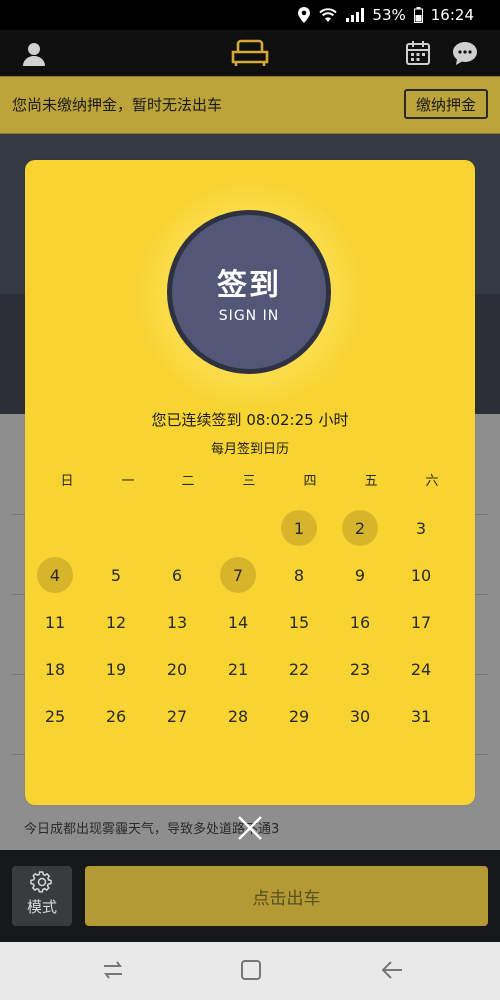  Describe the element at coordinates (55, 716) in the screenshot. I see `calendar-day: 25` at that location.